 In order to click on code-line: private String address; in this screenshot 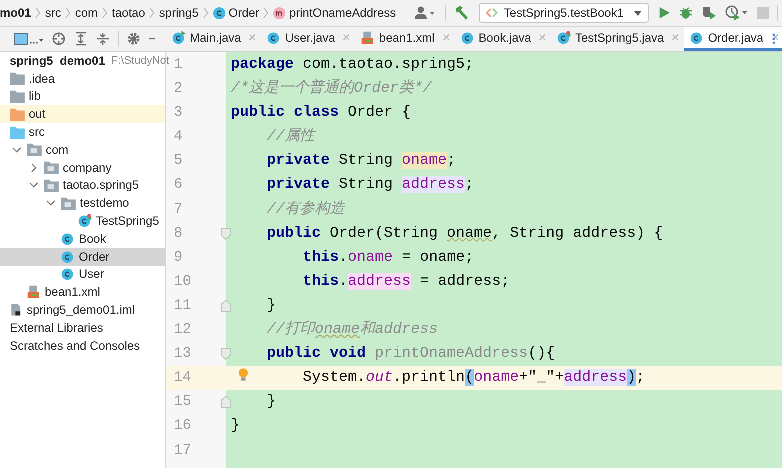, I will do `click(370, 185)`.